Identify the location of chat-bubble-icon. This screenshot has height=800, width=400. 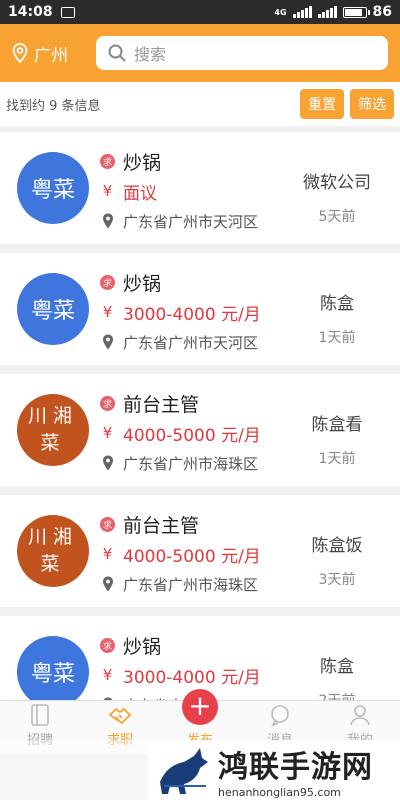
(280, 716).